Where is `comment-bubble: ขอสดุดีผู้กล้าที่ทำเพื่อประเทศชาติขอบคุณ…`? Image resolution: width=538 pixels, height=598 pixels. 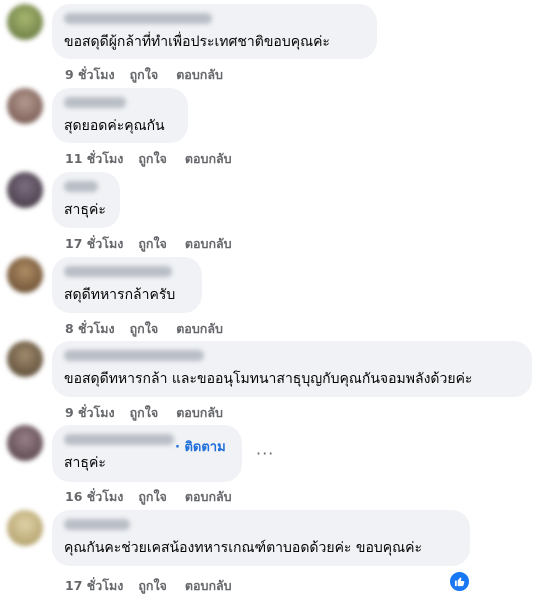 comment-bubble: ขอสดุดีผู้กล้าที่ทำเพื่อประเทศชาติขอบคุณ… is located at coordinates (214, 31).